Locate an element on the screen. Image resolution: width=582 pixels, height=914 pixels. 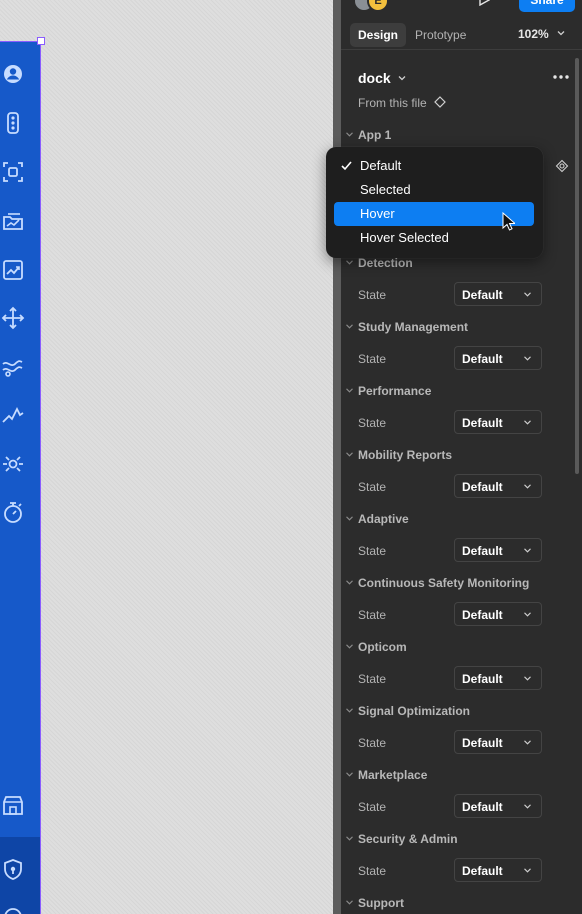
menu-item-selected: Selected is located at coordinates (434, 190).